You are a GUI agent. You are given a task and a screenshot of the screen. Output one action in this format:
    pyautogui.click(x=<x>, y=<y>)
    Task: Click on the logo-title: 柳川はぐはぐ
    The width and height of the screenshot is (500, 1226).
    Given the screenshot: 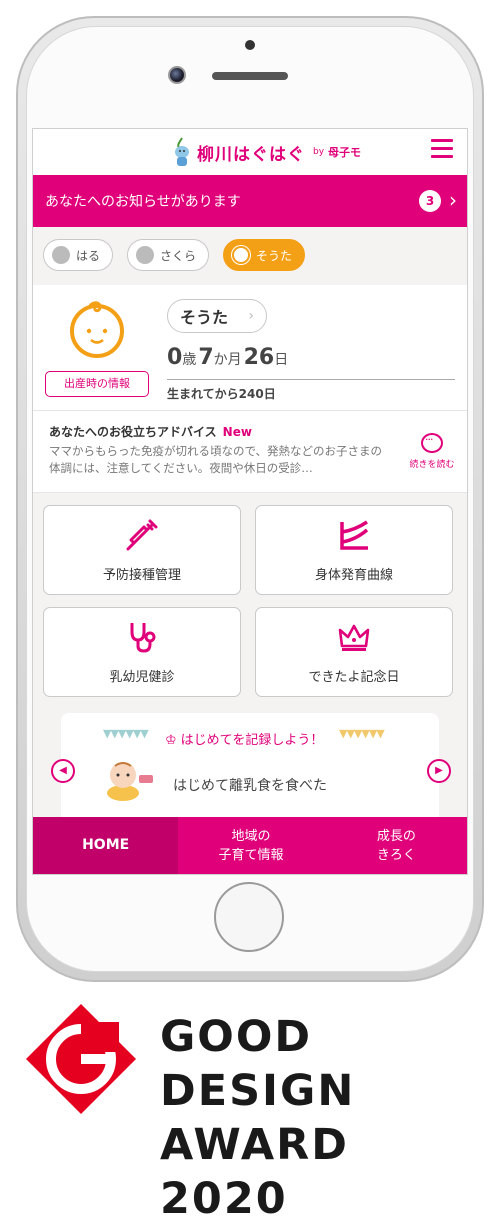 What is the action you would take?
    pyautogui.click(x=251, y=154)
    